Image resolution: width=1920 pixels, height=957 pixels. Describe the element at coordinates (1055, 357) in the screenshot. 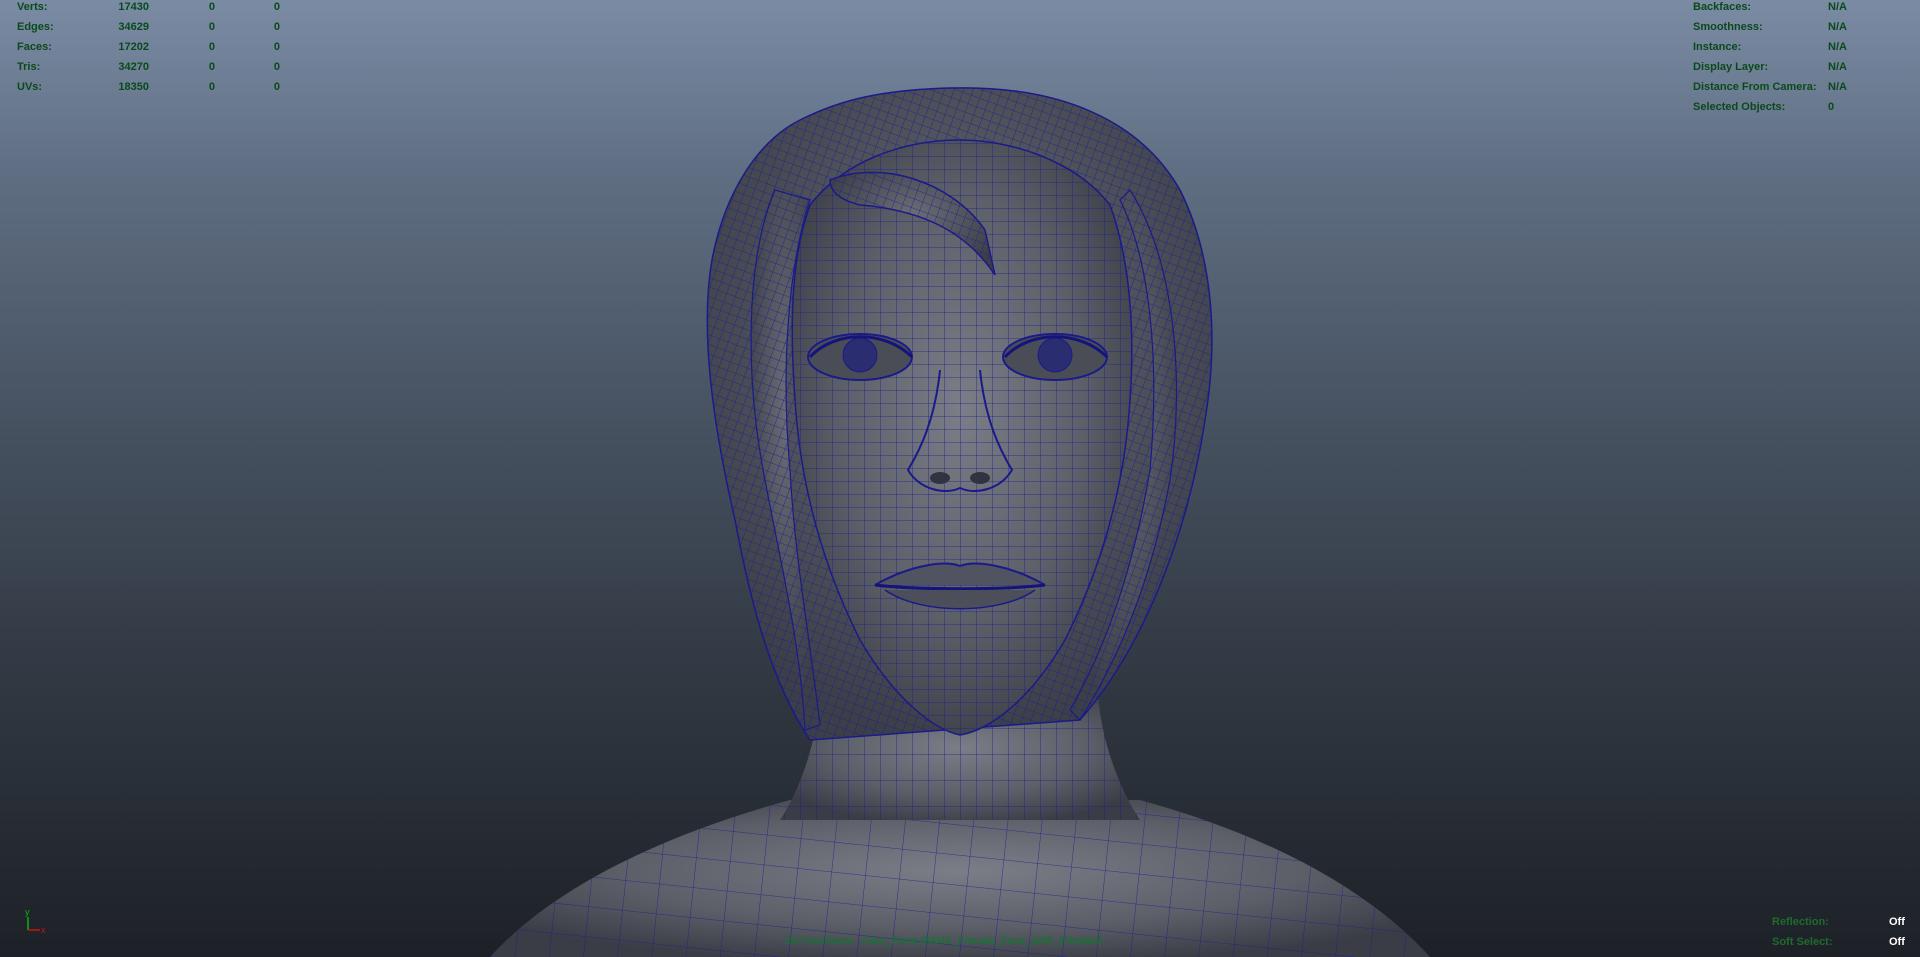

I see `right-eye-mesh` at that location.